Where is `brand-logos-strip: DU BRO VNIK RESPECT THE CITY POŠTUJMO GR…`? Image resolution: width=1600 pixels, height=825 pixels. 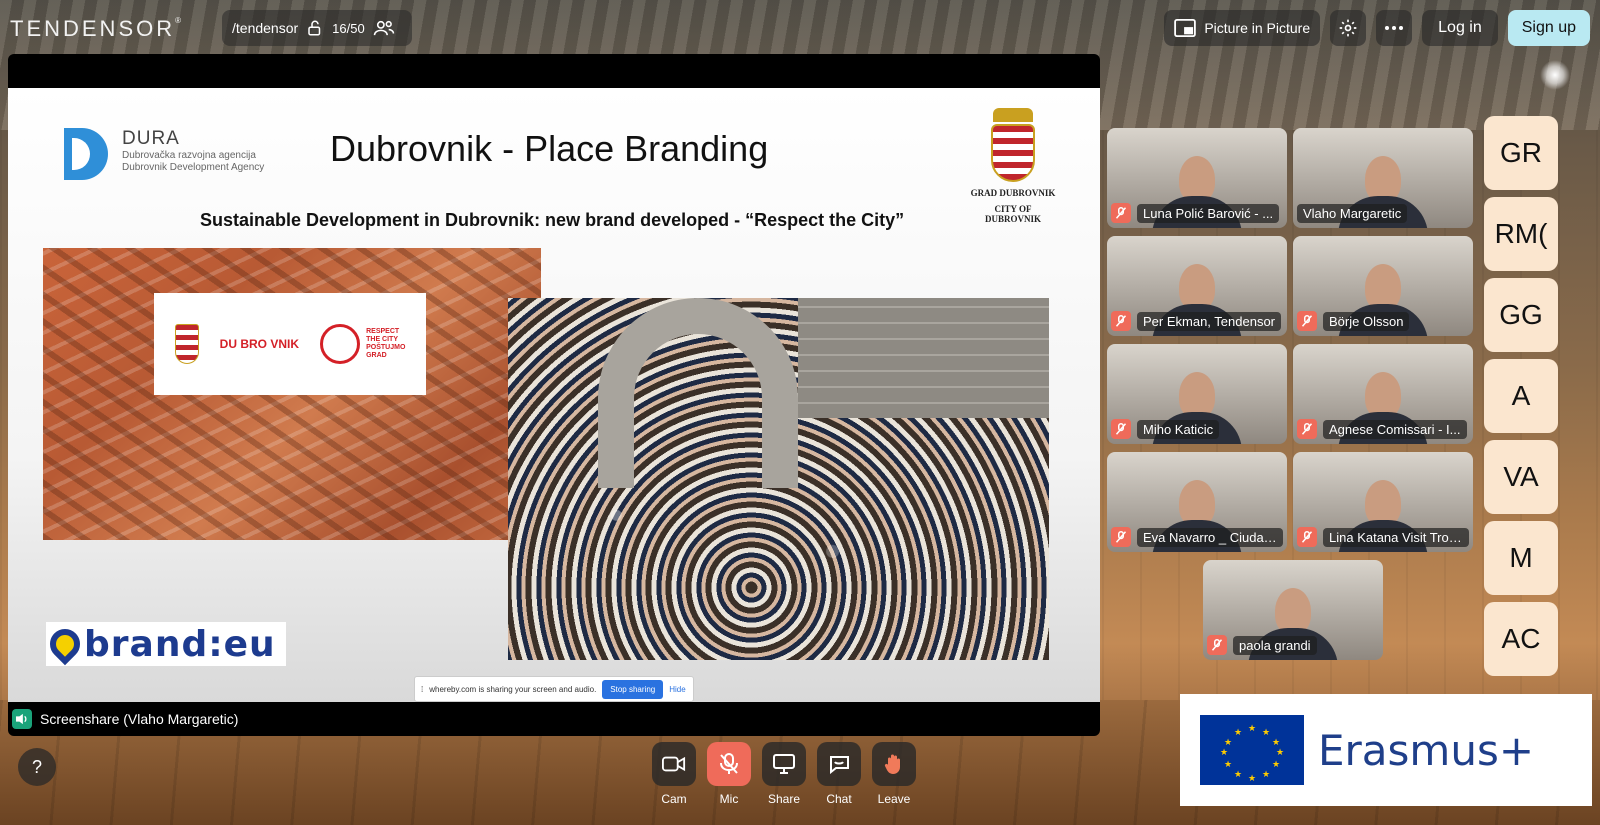 brand-logos-strip: DU BRO VNIK RESPECT THE CITY POŠTUJMO GR… is located at coordinates (290, 344).